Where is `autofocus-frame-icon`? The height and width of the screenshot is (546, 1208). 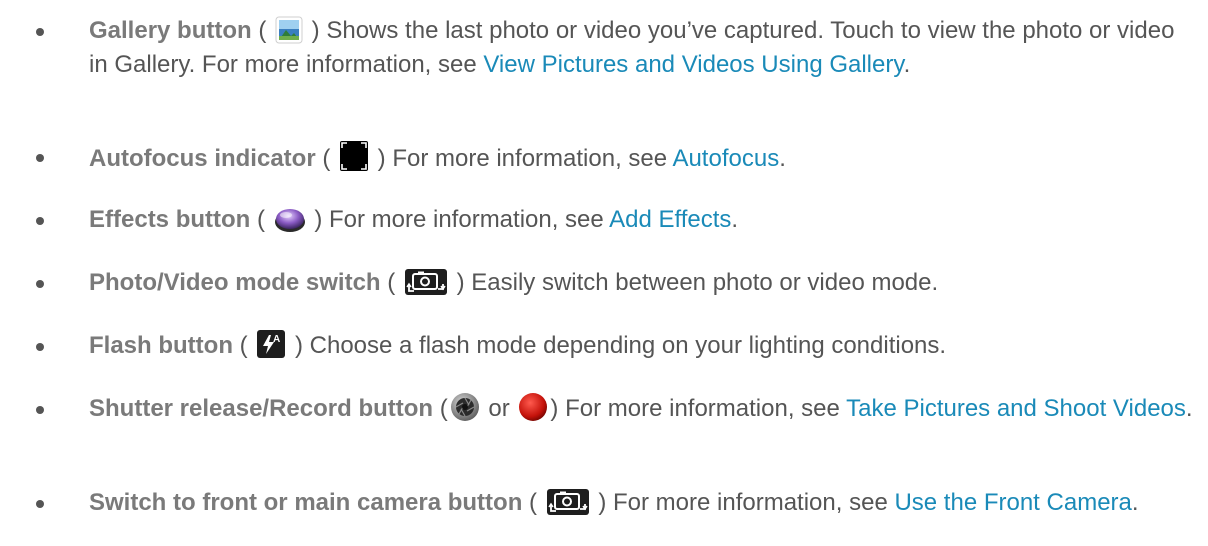
autofocus-frame-icon is located at coordinates (354, 156).